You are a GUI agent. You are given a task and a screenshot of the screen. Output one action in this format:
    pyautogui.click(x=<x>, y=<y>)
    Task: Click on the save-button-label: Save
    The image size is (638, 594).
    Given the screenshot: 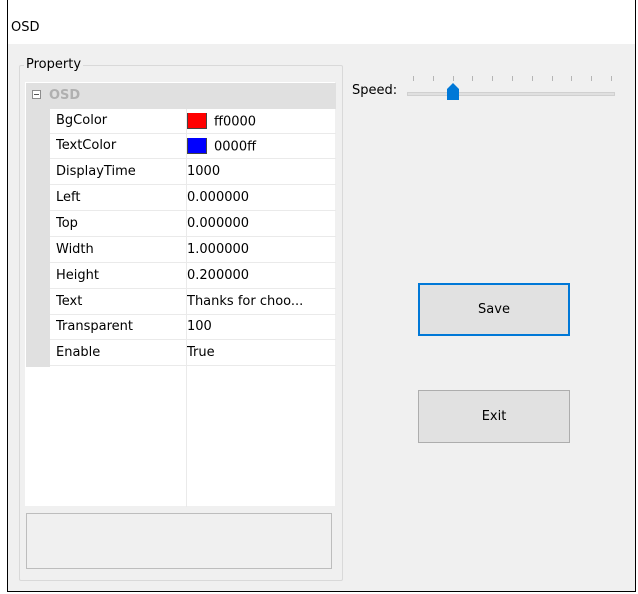 What is the action you would take?
    pyautogui.click(x=494, y=309)
    